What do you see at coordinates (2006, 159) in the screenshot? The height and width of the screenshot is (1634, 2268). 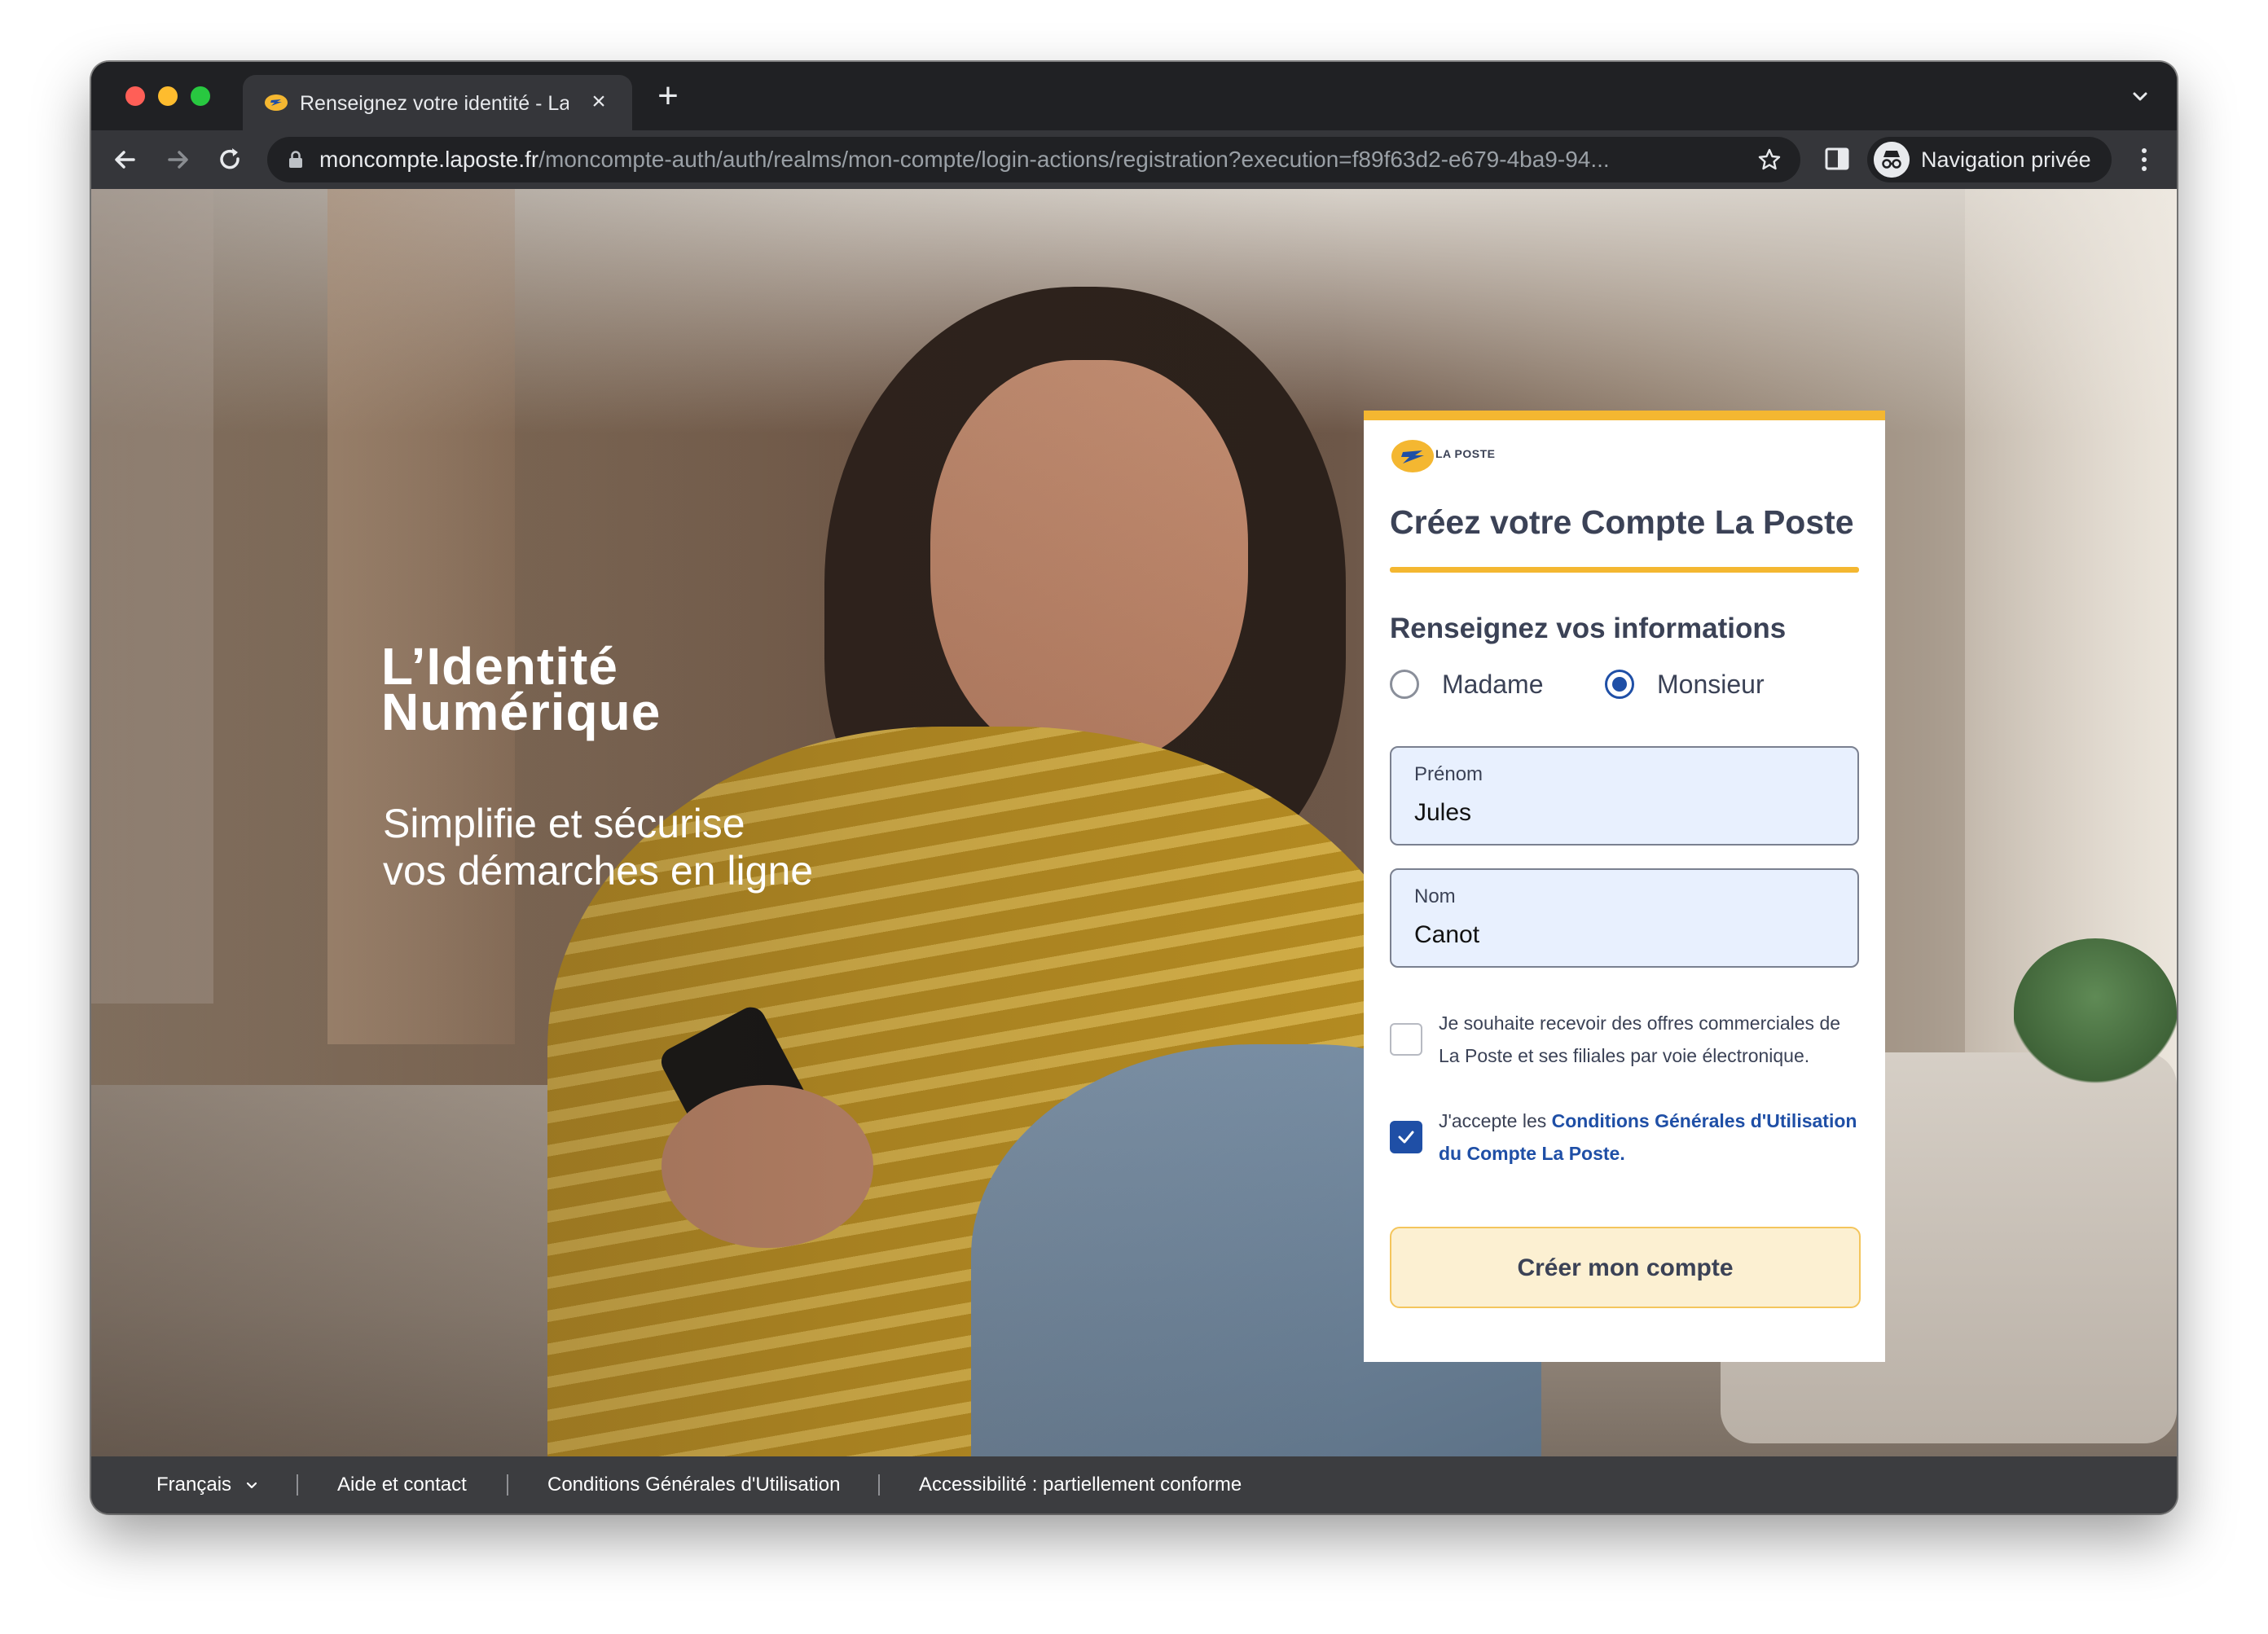 I see `profile-label: Navigation privée` at bounding box center [2006, 159].